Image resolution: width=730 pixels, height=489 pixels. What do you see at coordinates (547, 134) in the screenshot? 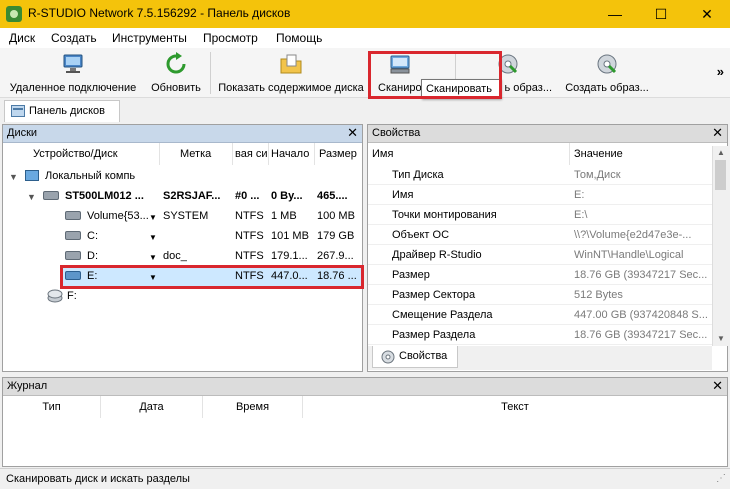
I see `properties-panel-header: Свойства ✕` at bounding box center [547, 134].